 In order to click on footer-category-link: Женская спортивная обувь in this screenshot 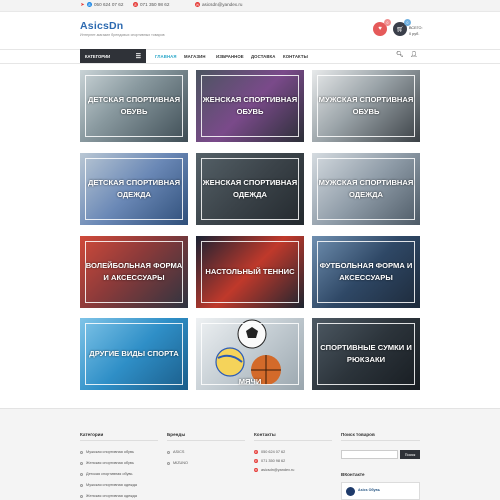, I will do `click(107, 463)`.